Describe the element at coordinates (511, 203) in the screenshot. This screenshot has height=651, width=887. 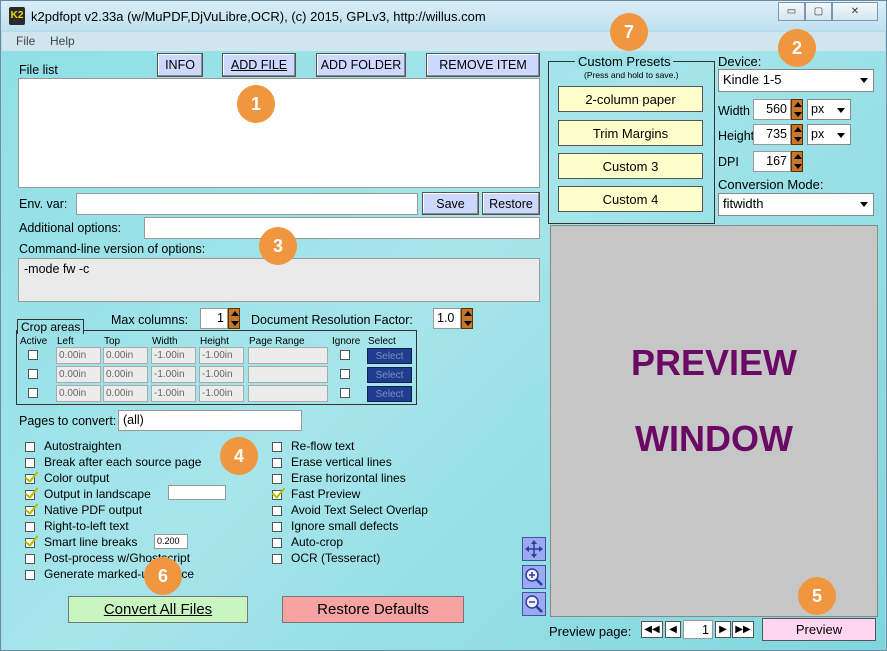
I see `env-restore-button: Restore` at that location.